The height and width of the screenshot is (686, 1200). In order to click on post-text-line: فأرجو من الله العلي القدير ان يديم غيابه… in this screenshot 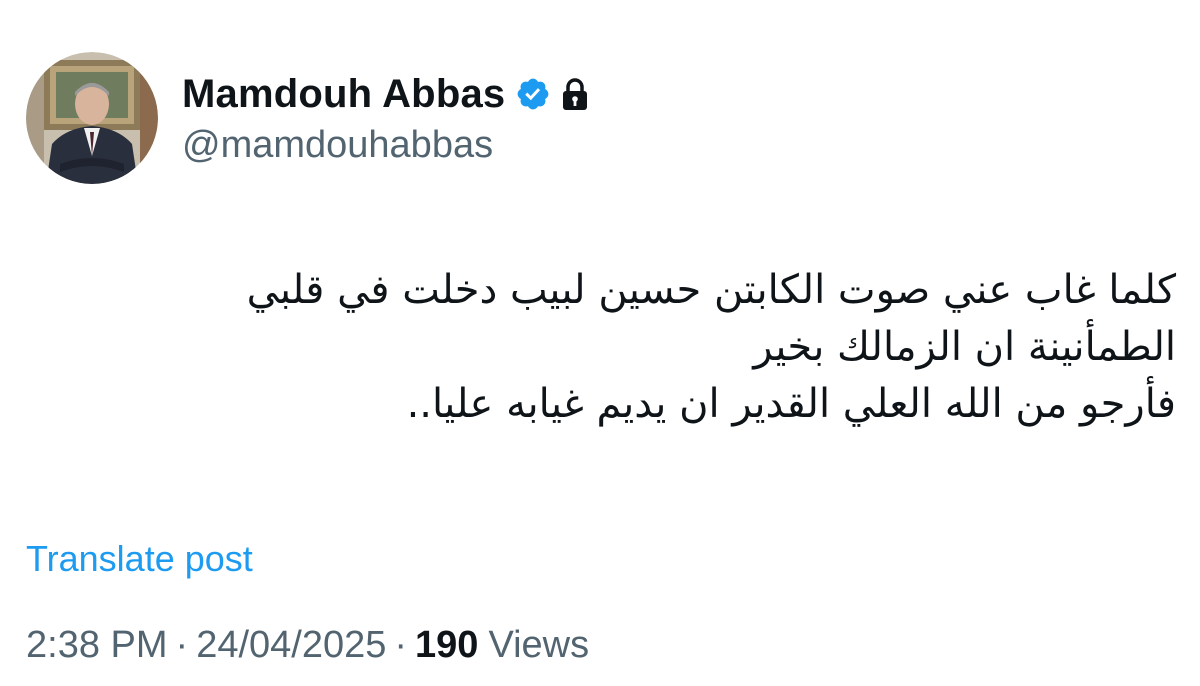, I will do `click(791, 404)`.